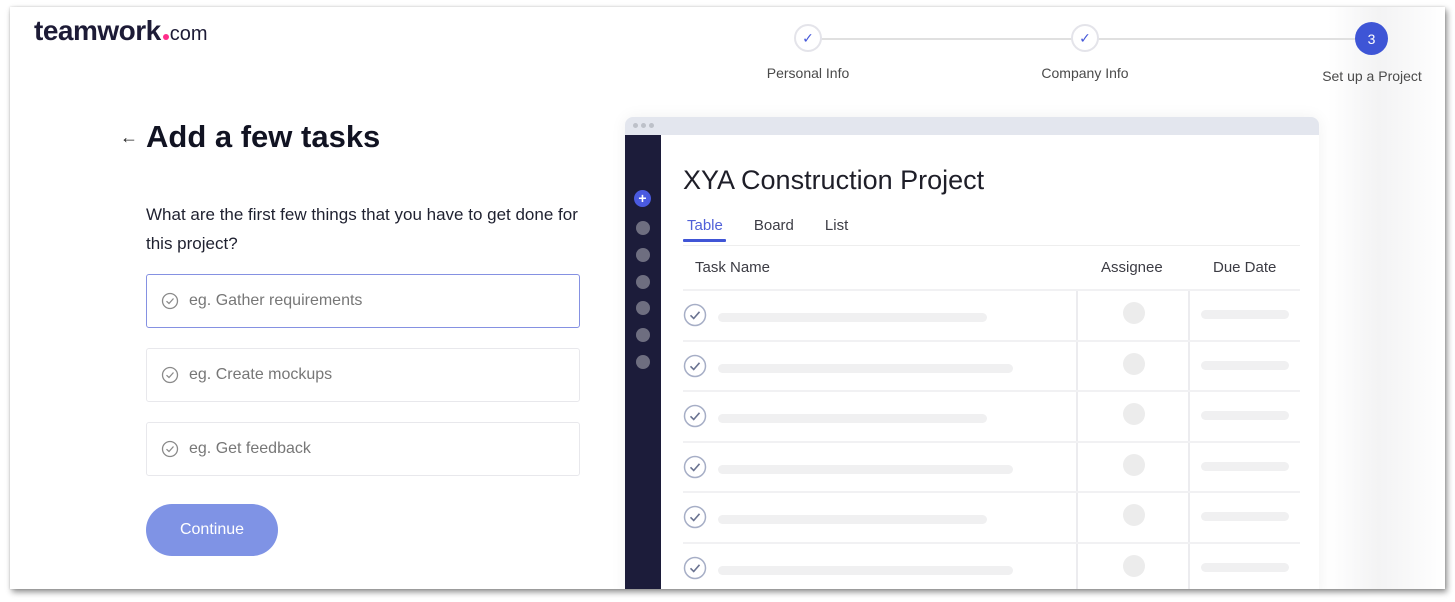  What do you see at coordinates (1085, 73) in the screenshot?
I see `step-2-label: Company Info` at bounding box center [1085, 73].